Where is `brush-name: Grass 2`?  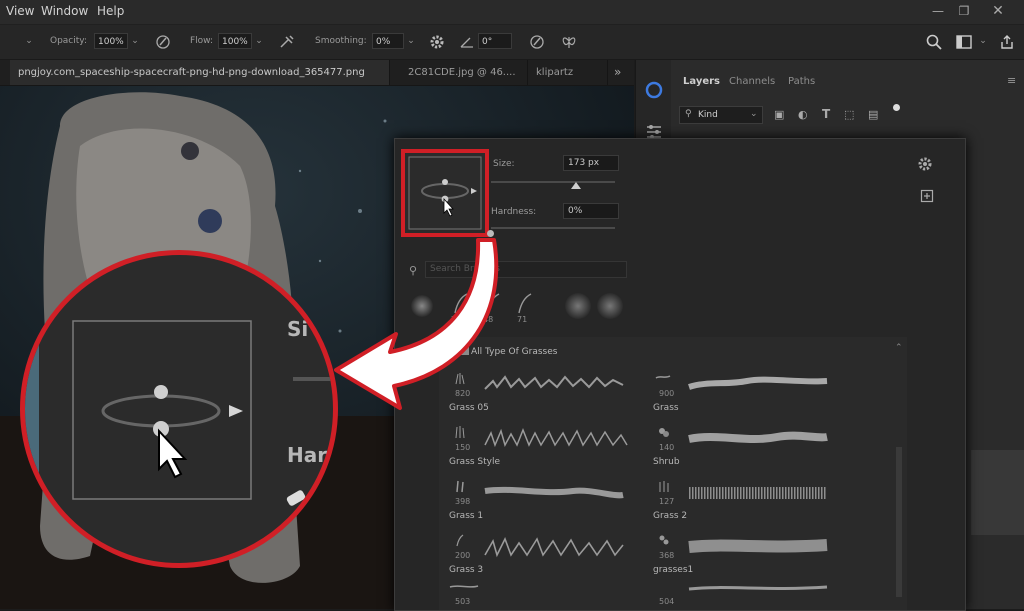 brush-name: Grass 2 is located at coordinates (670, 516).